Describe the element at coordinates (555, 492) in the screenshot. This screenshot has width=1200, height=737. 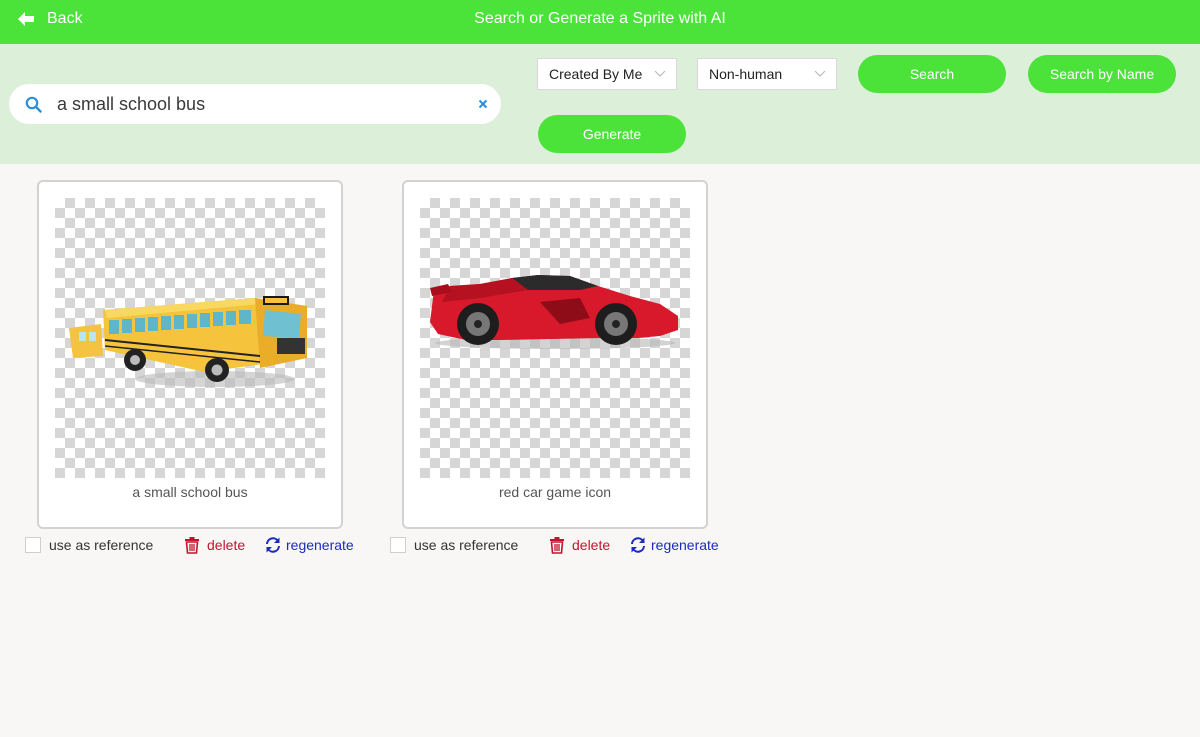
I see `sprite-caption: red car game icon` at that location.